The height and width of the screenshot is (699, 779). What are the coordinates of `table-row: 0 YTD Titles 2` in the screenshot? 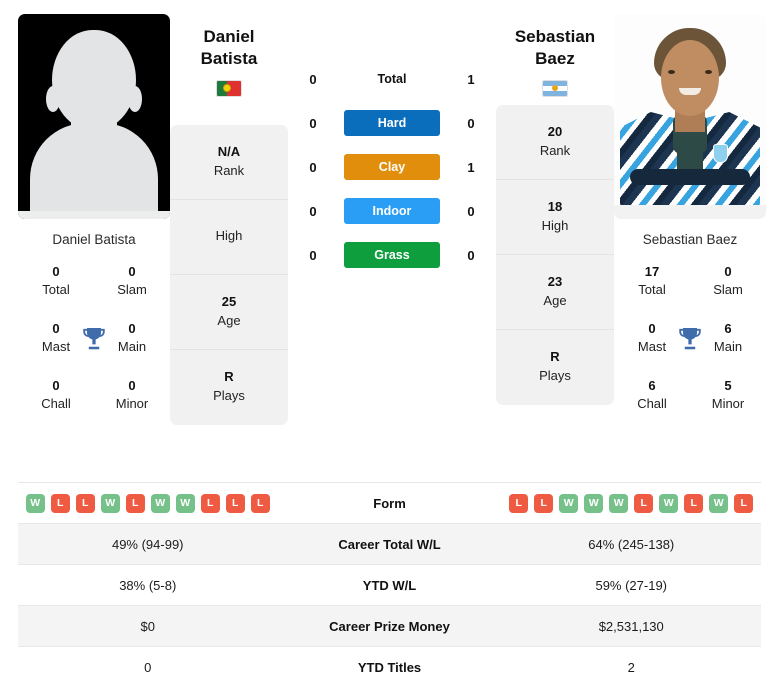 It's located at (389, 667).